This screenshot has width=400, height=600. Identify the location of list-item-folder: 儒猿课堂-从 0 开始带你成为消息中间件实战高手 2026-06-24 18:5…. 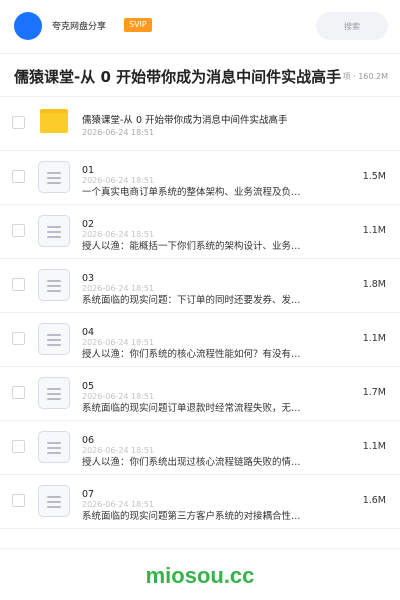
(200, 124).